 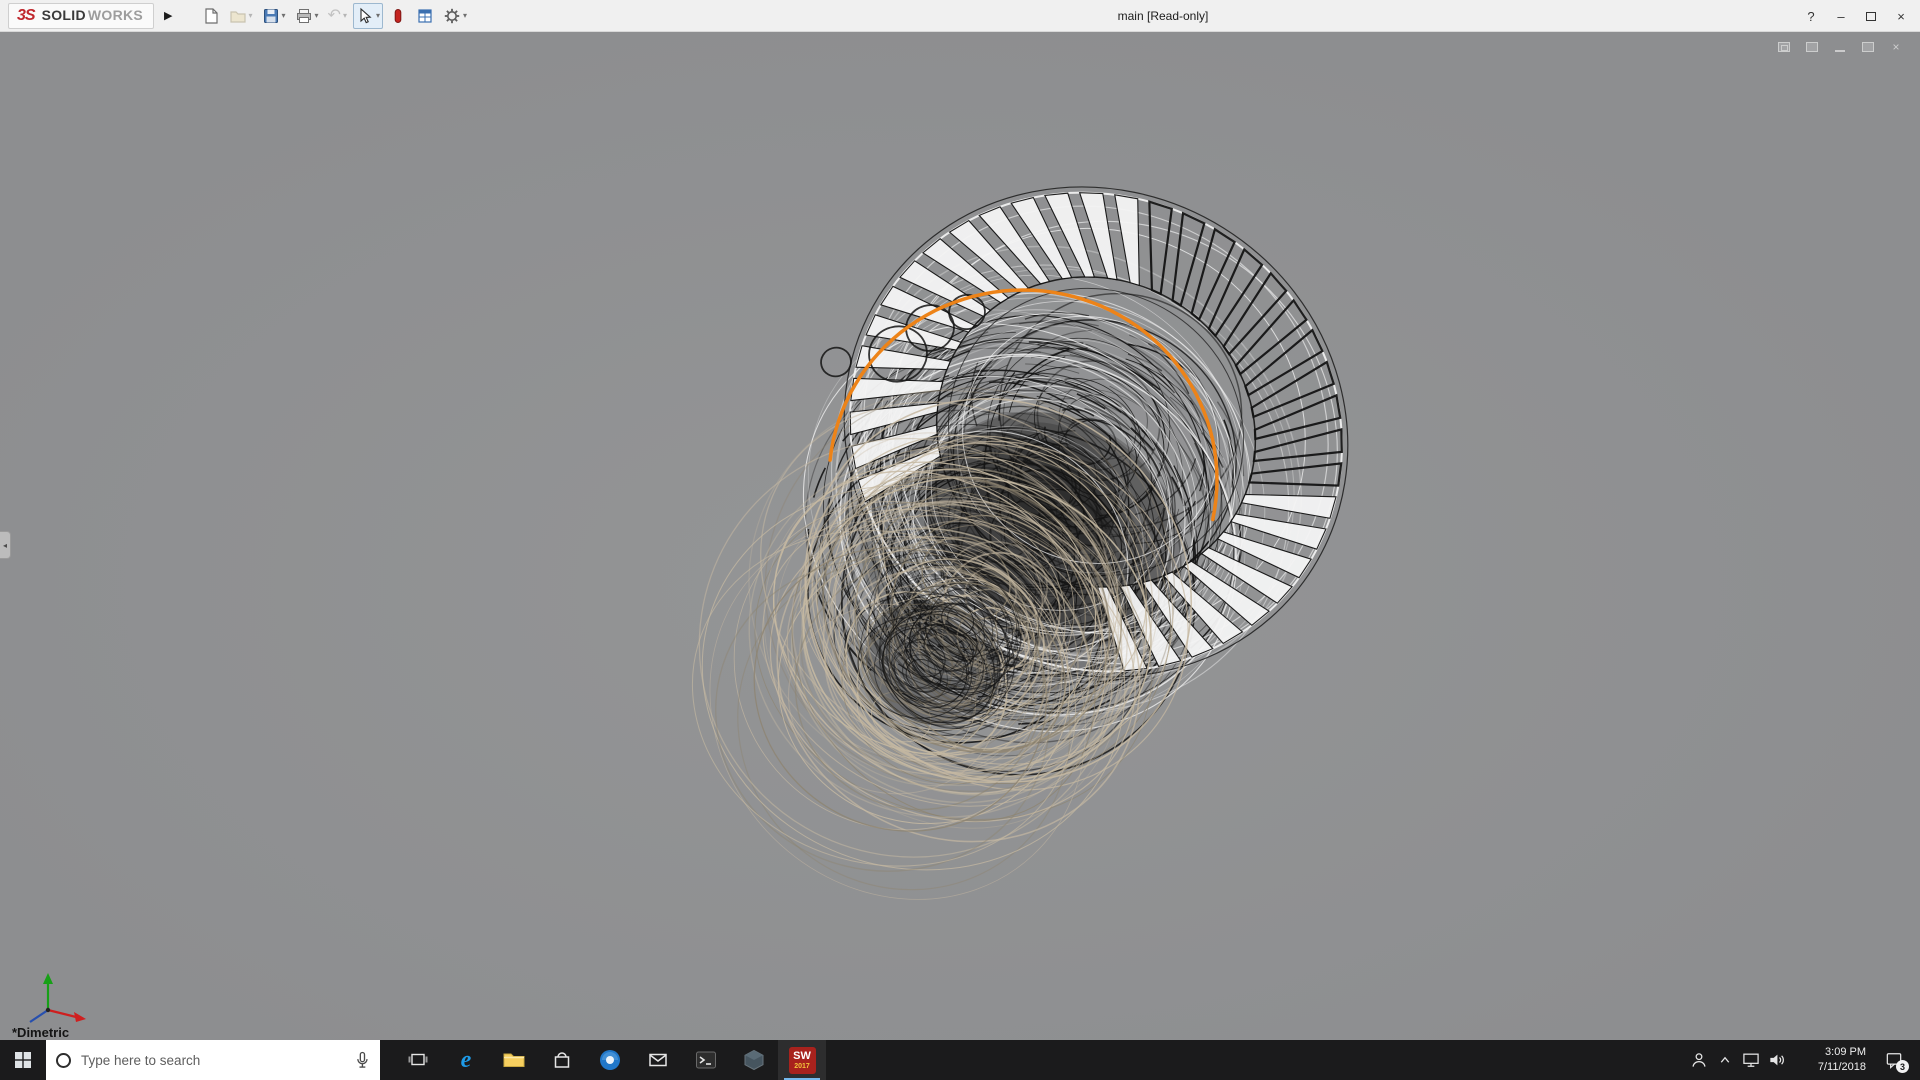 I want to click on taskbar-search, so click(x=213, y=1060).